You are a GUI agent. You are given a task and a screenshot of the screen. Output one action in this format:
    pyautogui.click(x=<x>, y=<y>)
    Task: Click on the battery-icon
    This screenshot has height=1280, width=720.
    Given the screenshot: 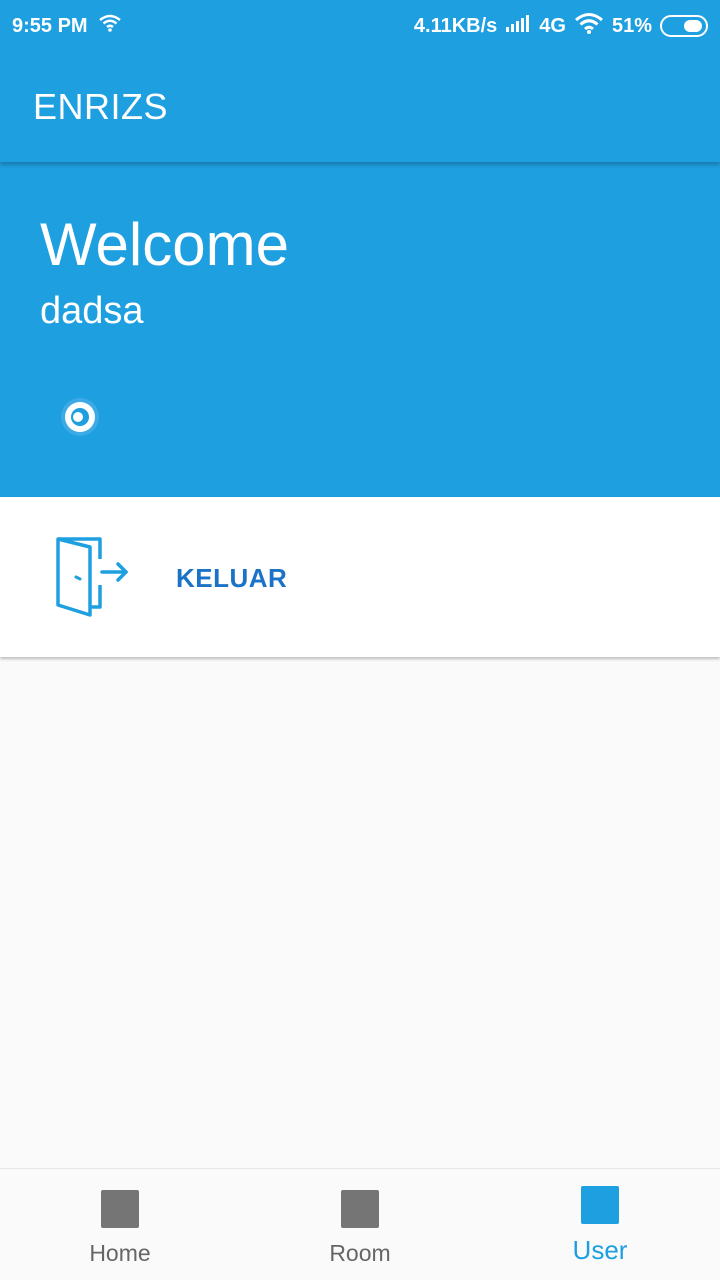 What is the action you would take?
    pyautogui.click(x=684, y=26)
    